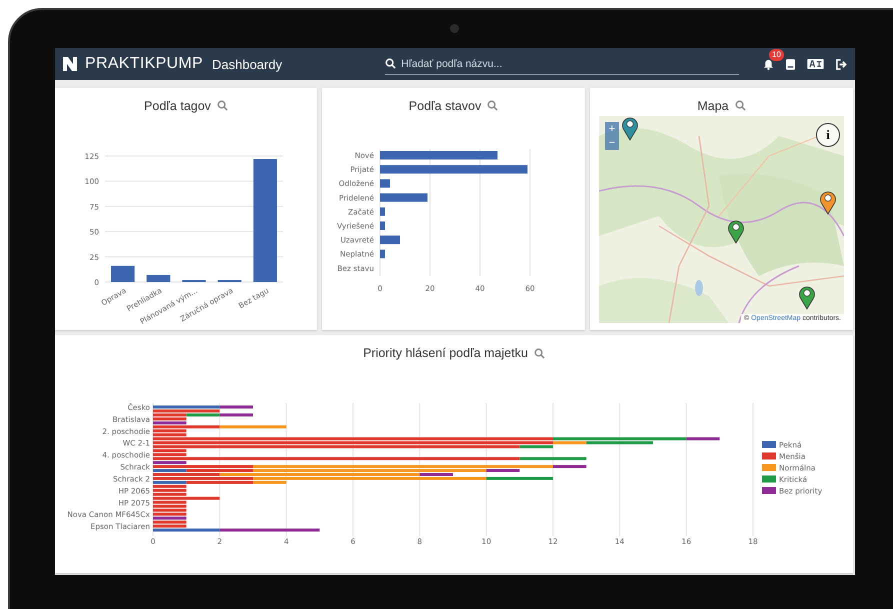 The width and height of the screenshot is (893, 609). I want to click on bell-icon, so click(768, 64).